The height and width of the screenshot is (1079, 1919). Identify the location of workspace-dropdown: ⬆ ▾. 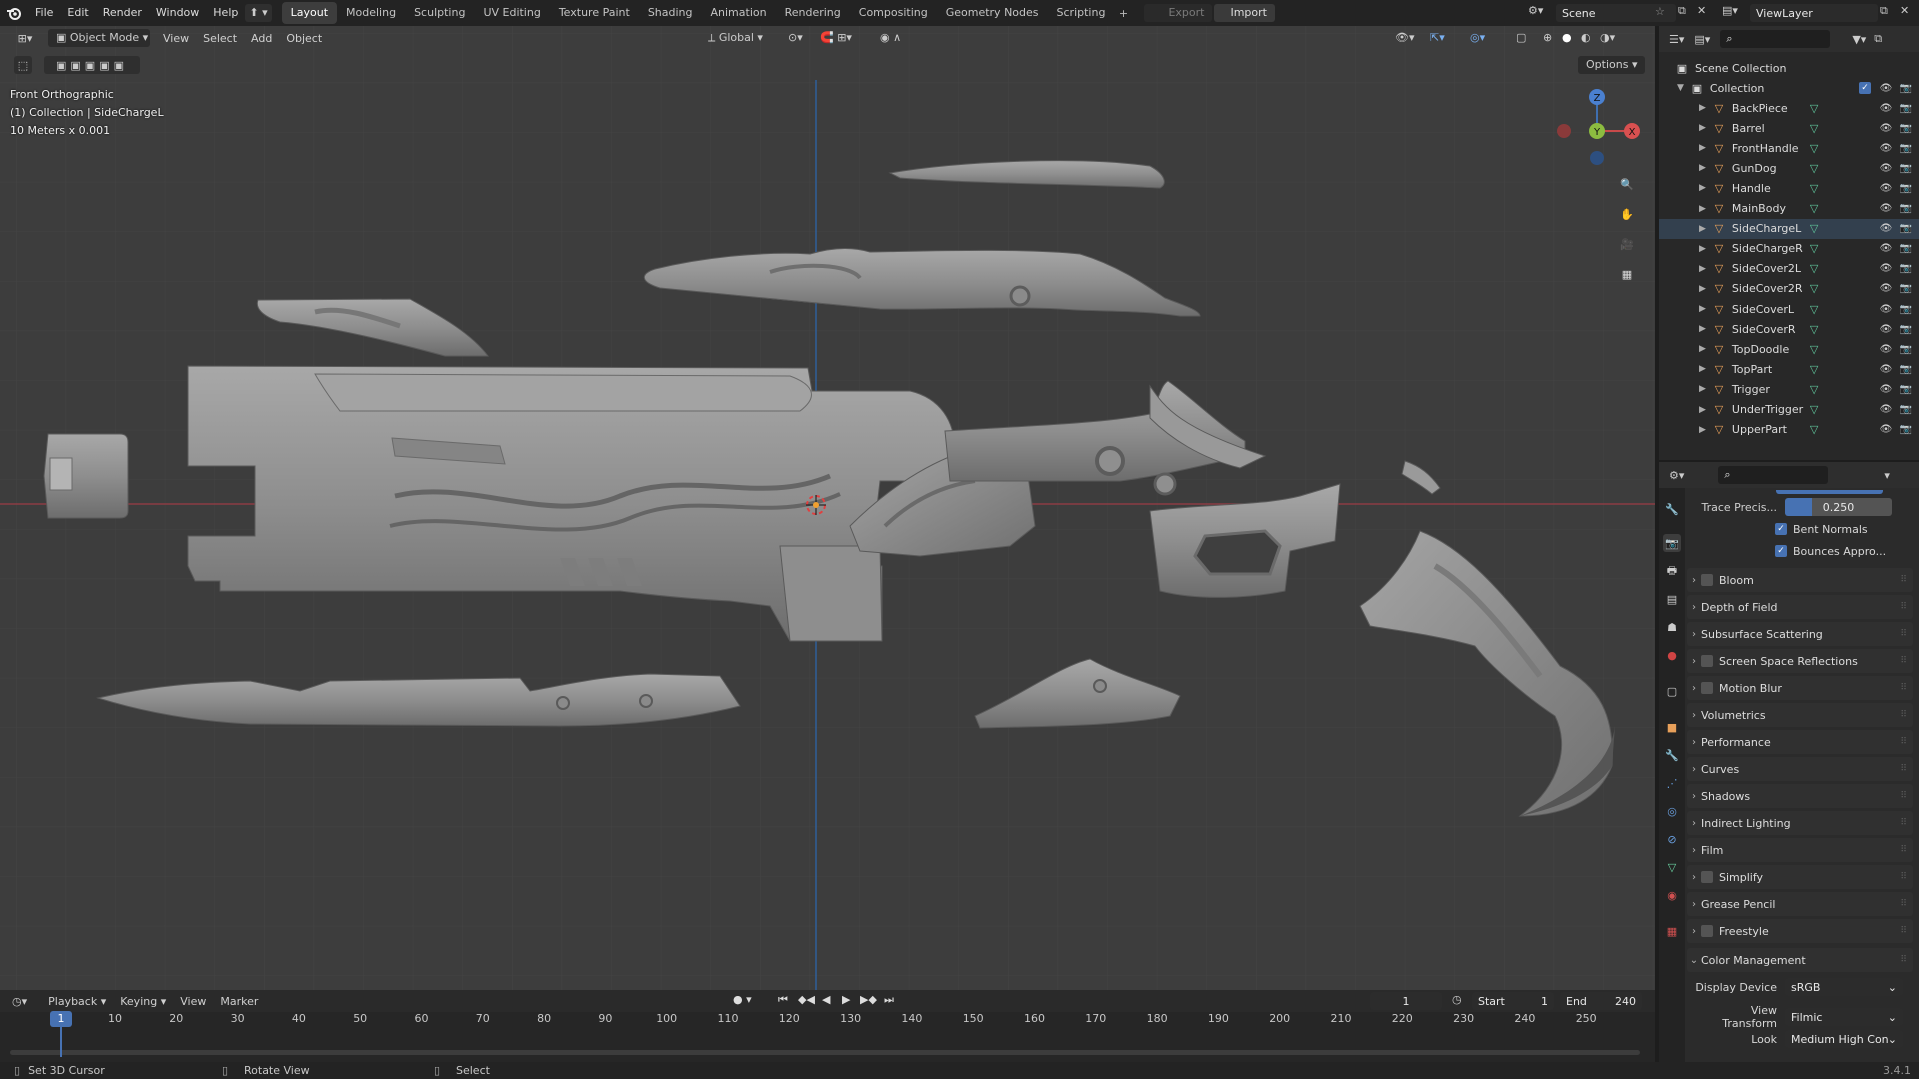
(258, 13).